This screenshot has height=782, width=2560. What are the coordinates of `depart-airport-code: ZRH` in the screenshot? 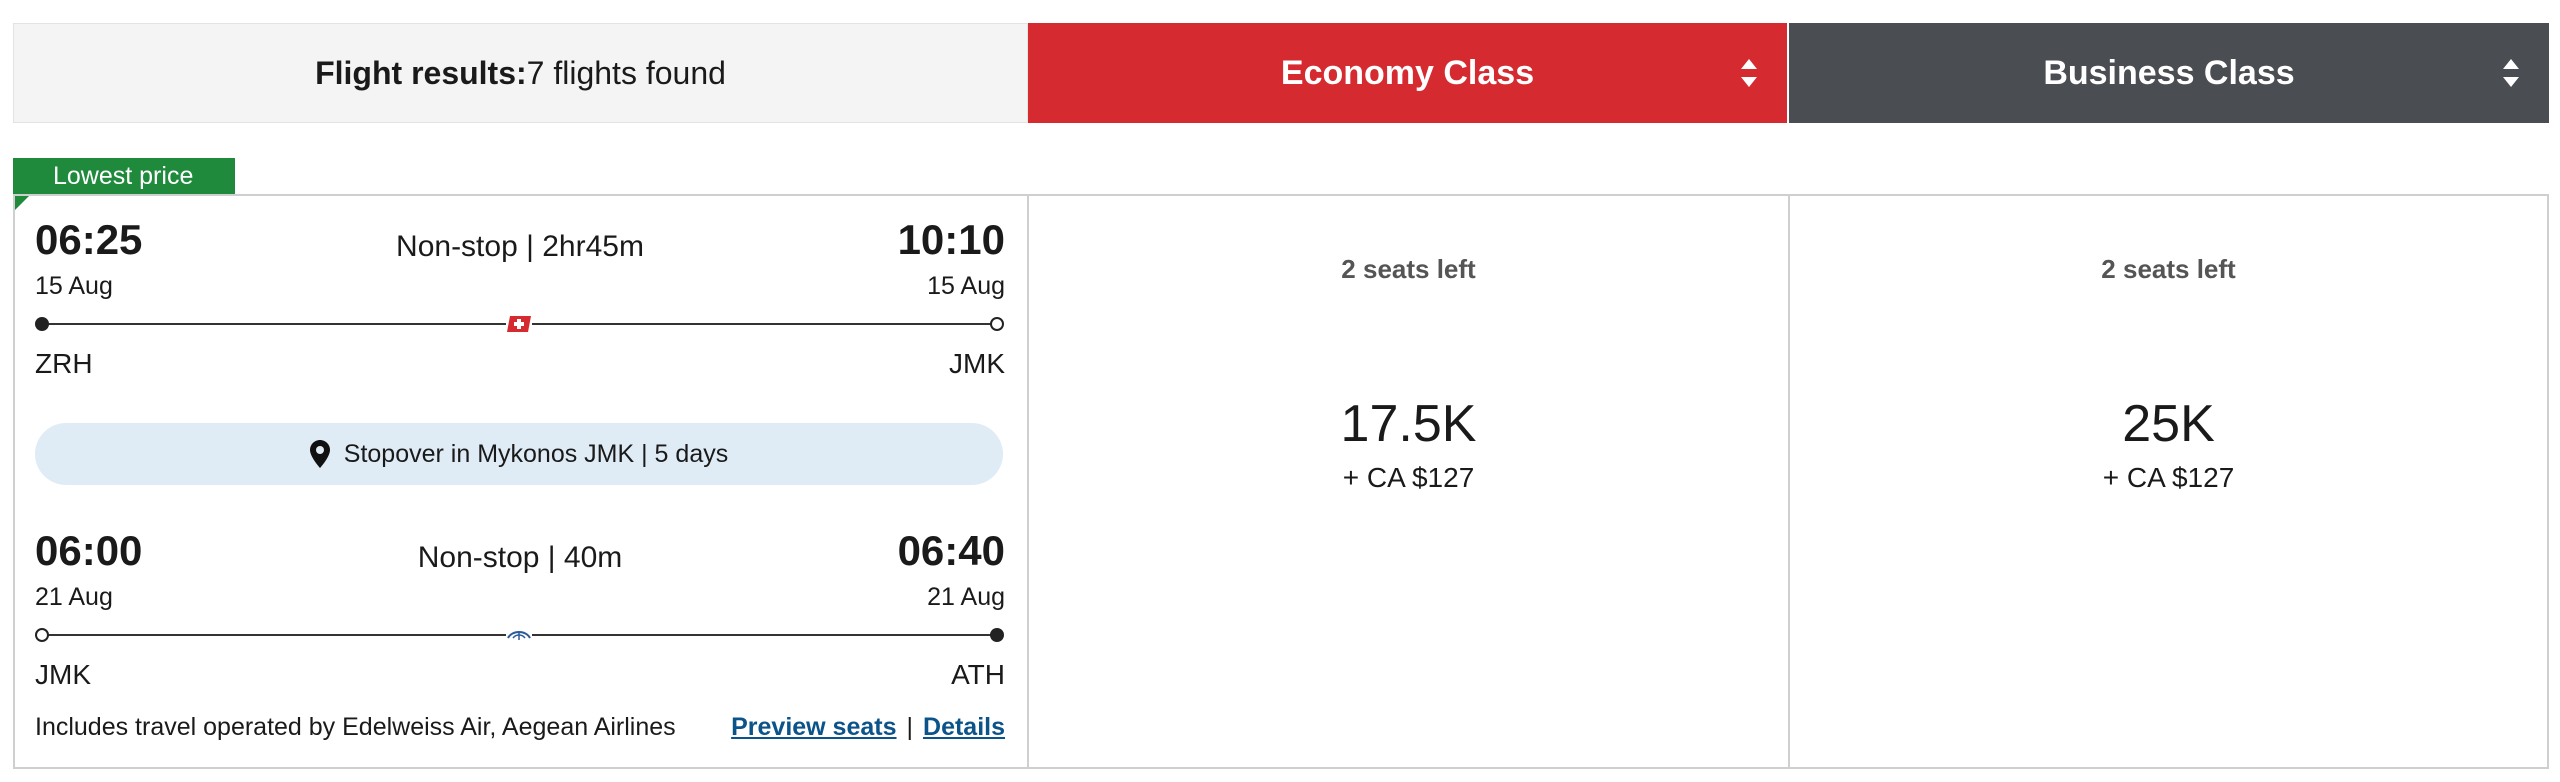 It's located at (64, 363).